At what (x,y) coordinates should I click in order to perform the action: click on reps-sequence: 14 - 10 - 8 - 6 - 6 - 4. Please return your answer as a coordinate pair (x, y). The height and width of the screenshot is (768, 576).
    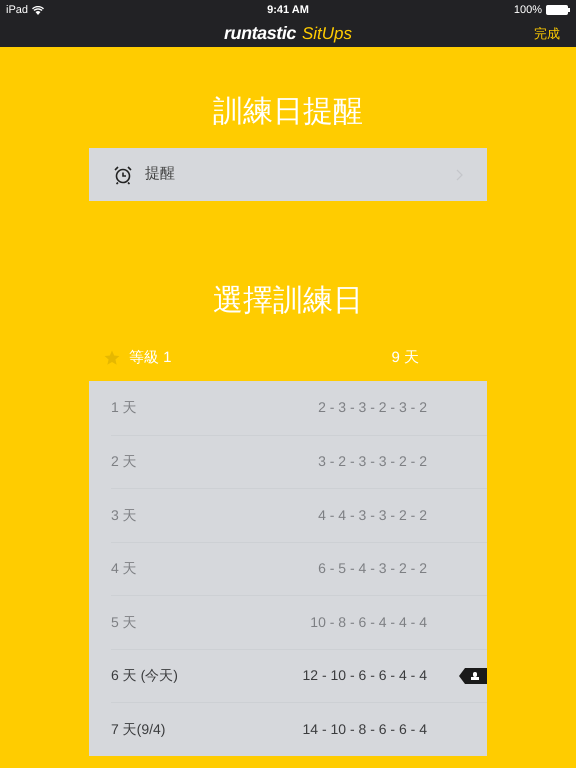
    Looking at the image, I should click on (364, 729).